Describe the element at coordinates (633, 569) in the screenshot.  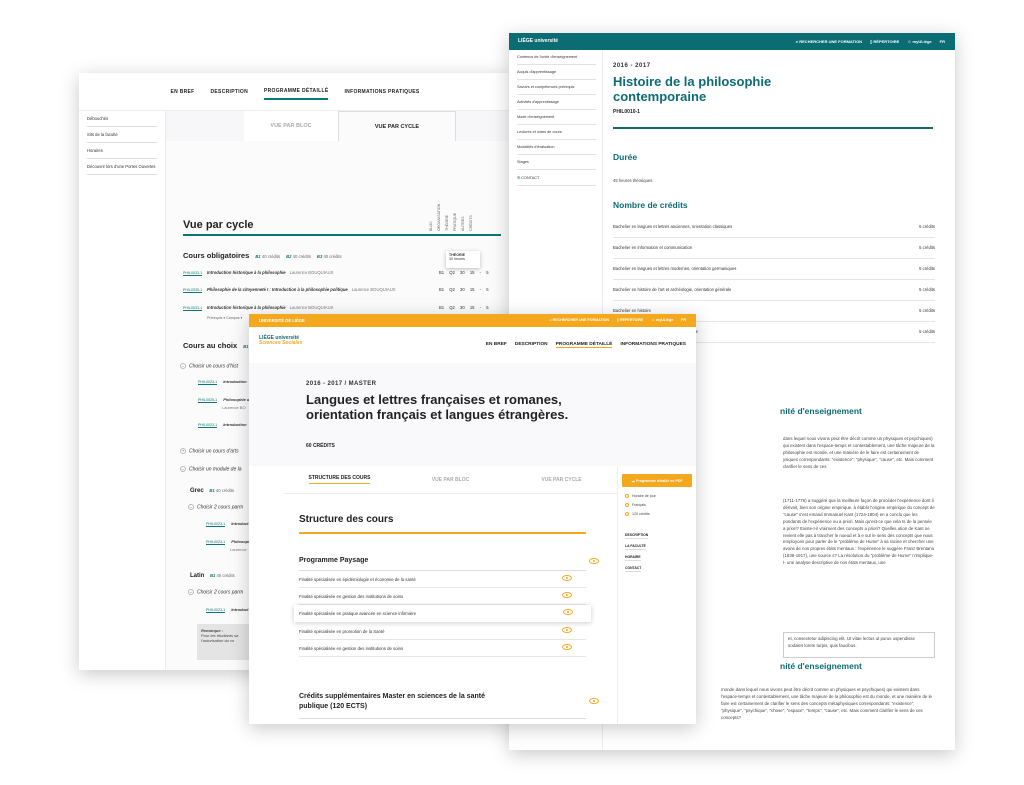
I see `side-link-contact: CONTACT` at that location.